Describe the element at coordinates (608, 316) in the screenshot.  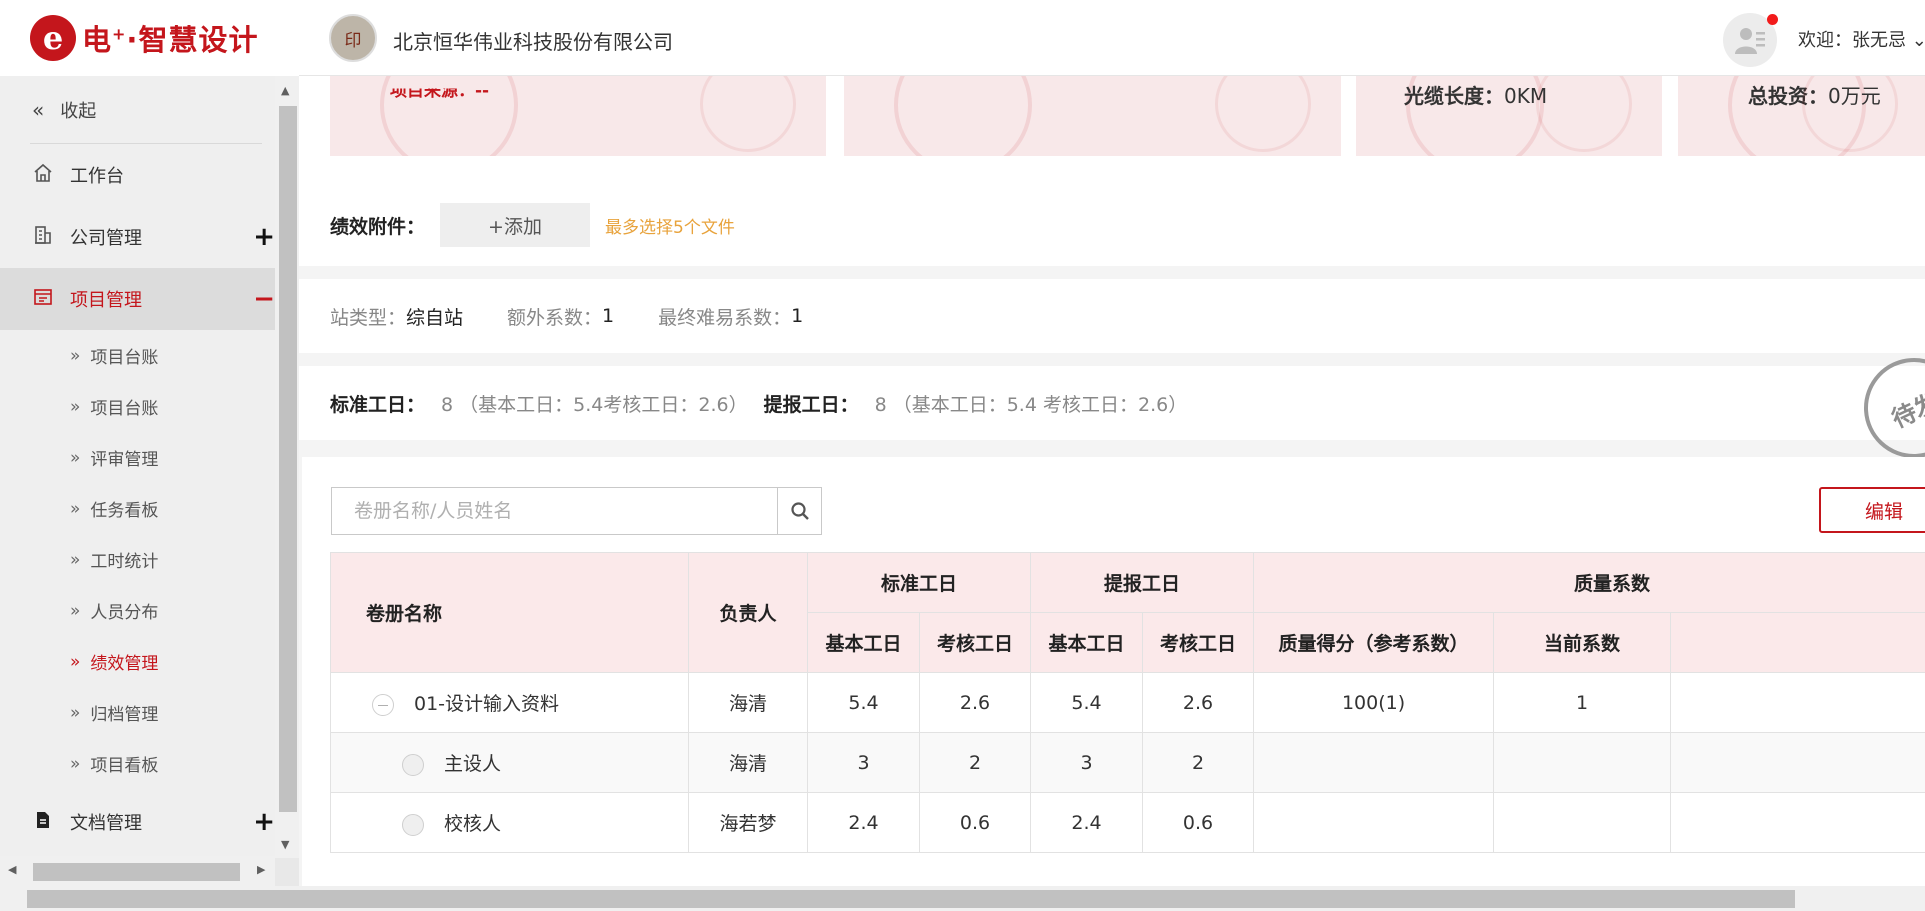
I see `extra-coef-value: 1` at that location.